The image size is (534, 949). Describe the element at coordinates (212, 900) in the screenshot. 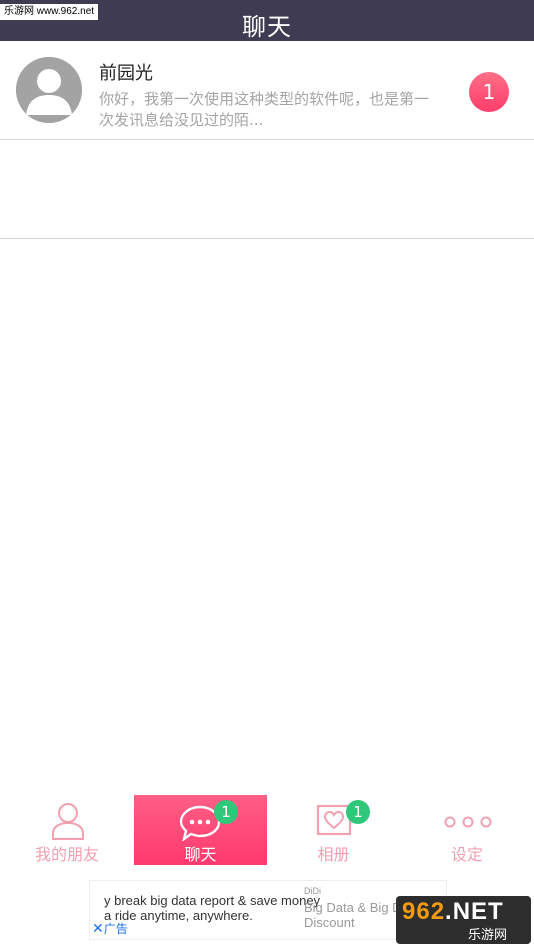

I see `ad-text: y break big data report & save money` at that location.